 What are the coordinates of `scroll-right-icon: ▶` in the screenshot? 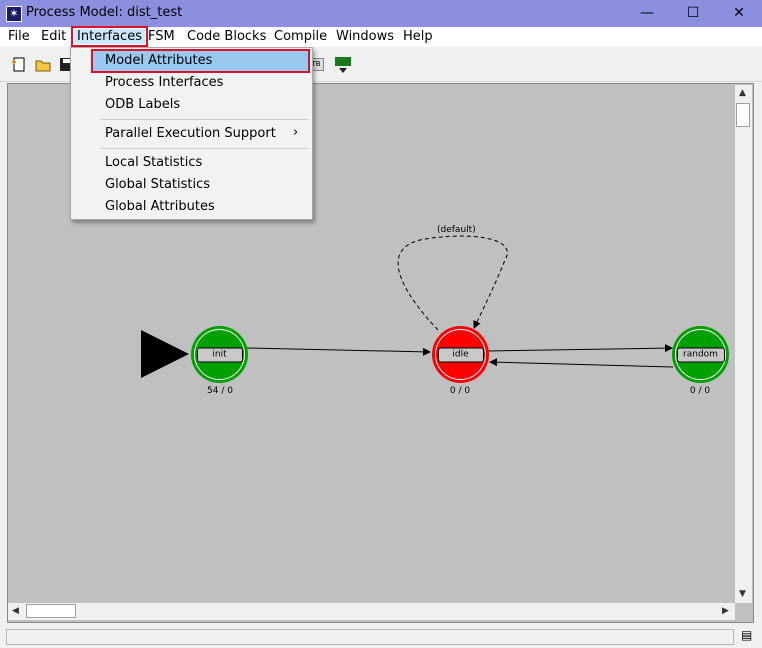 It's located at (725, 611).